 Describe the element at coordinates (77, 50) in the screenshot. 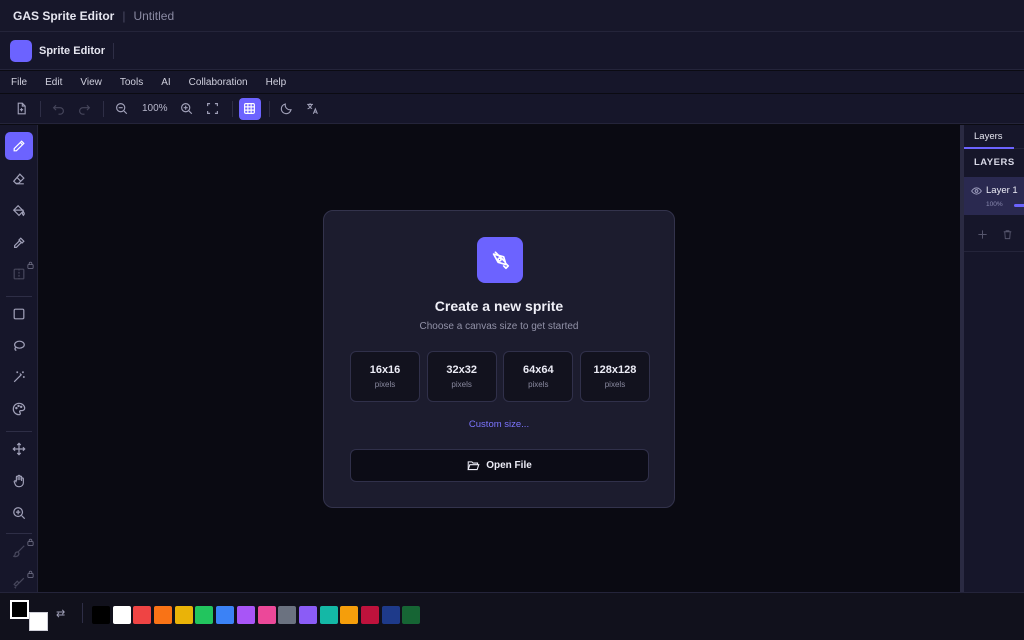

I see `app-name: Sprite Editor` at that location.